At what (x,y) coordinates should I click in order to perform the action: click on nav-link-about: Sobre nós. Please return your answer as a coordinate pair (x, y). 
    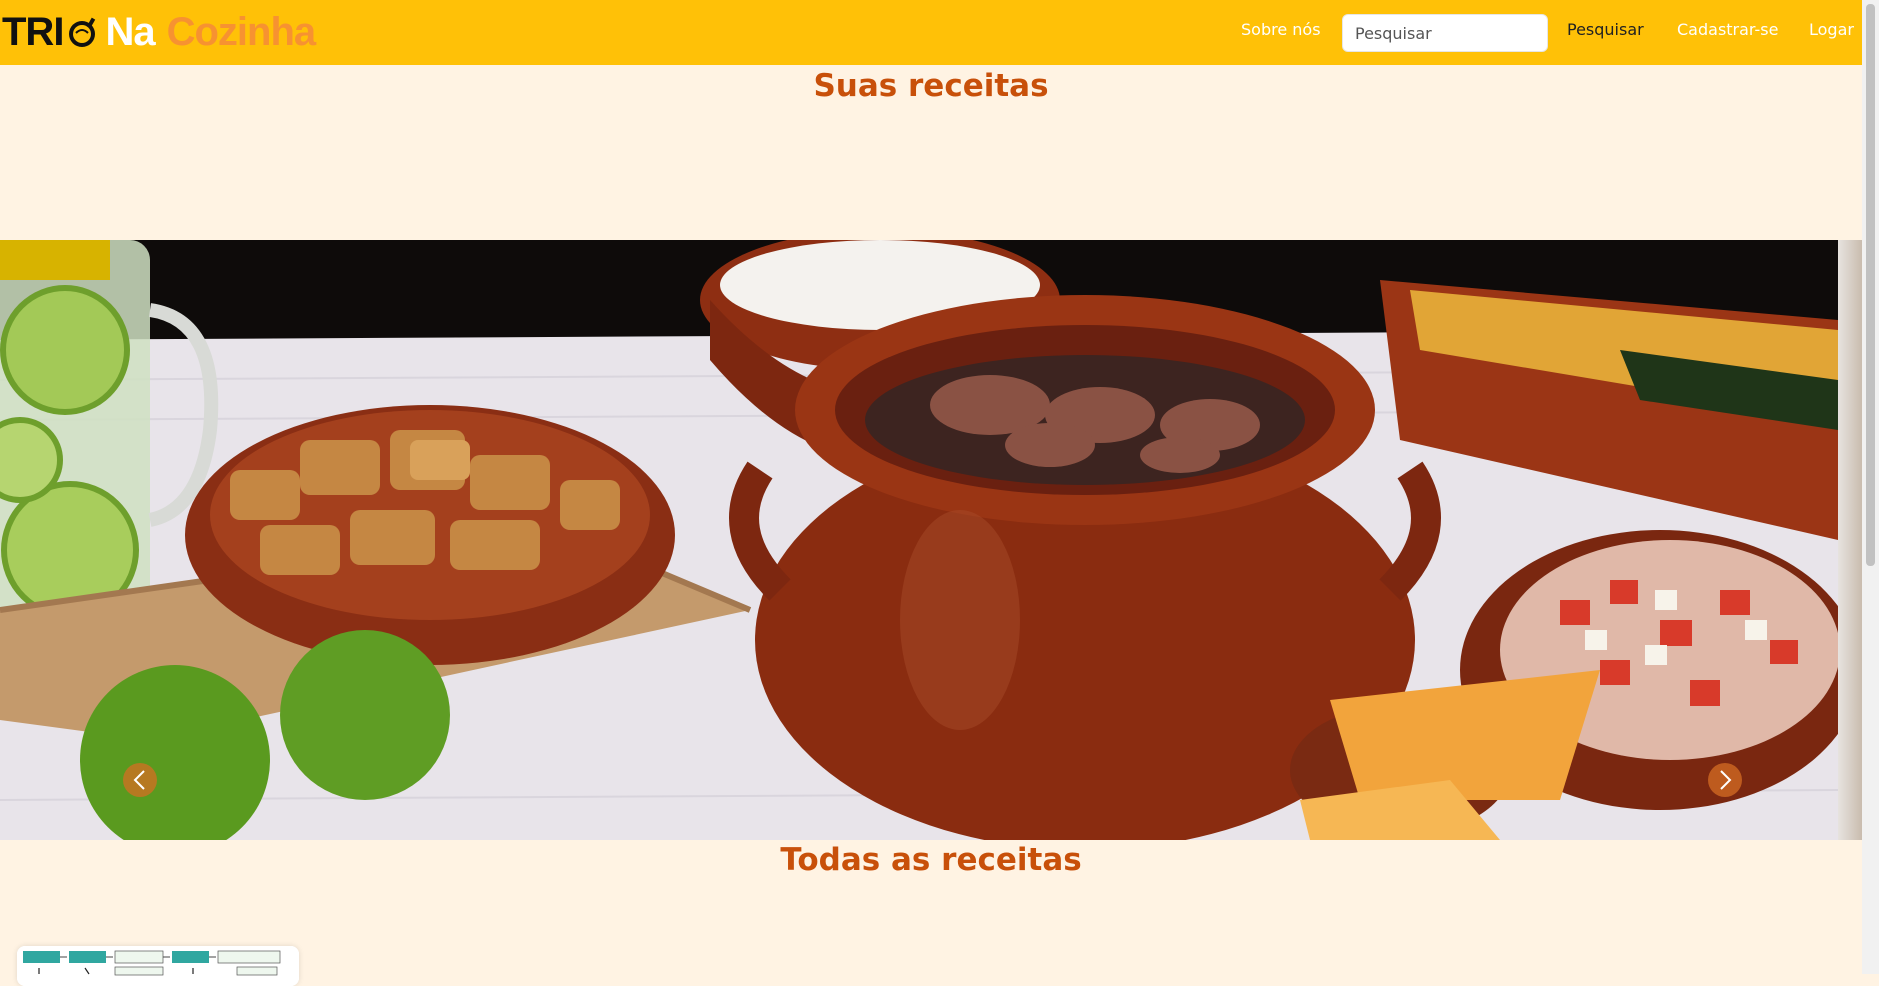
    Looking at the image, I should click on (1281, 29).